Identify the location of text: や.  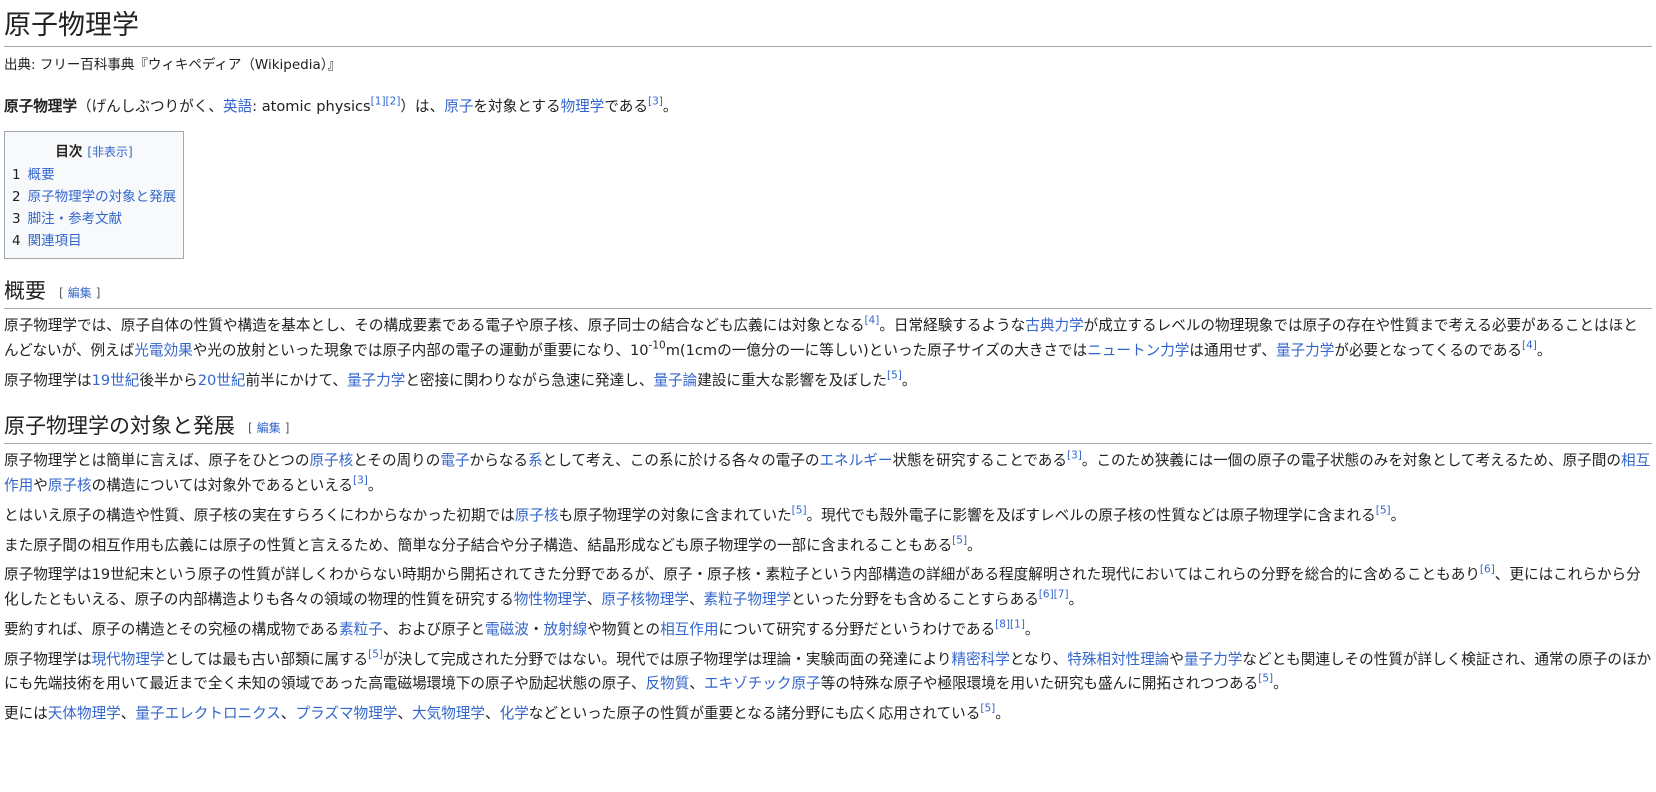
(40, 485).